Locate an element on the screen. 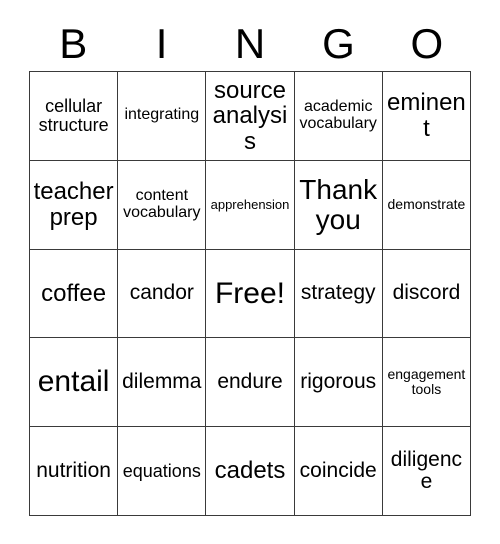 The width and height of the screenshot is (500, 544). bingo-cell-label: cadets is located at coordinates (250, 471).